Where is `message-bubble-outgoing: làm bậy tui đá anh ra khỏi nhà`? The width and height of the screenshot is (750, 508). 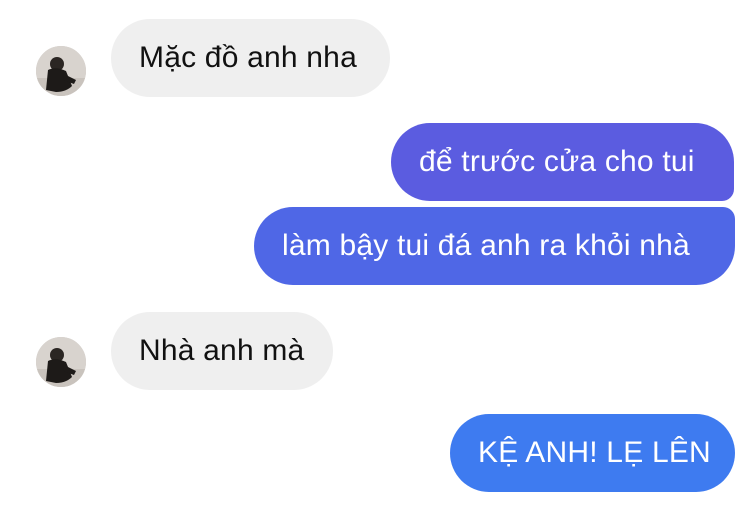
message-bubble-outgoing: làm bậy tui đá anh ra khỏi nhà is located at coordinates (494, 246).